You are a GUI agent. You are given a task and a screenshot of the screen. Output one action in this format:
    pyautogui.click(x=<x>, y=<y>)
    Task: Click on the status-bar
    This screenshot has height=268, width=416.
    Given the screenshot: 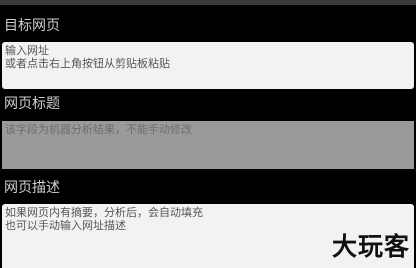 What is the action you would take?
    pyautogui.click(x=208, y=2)
    